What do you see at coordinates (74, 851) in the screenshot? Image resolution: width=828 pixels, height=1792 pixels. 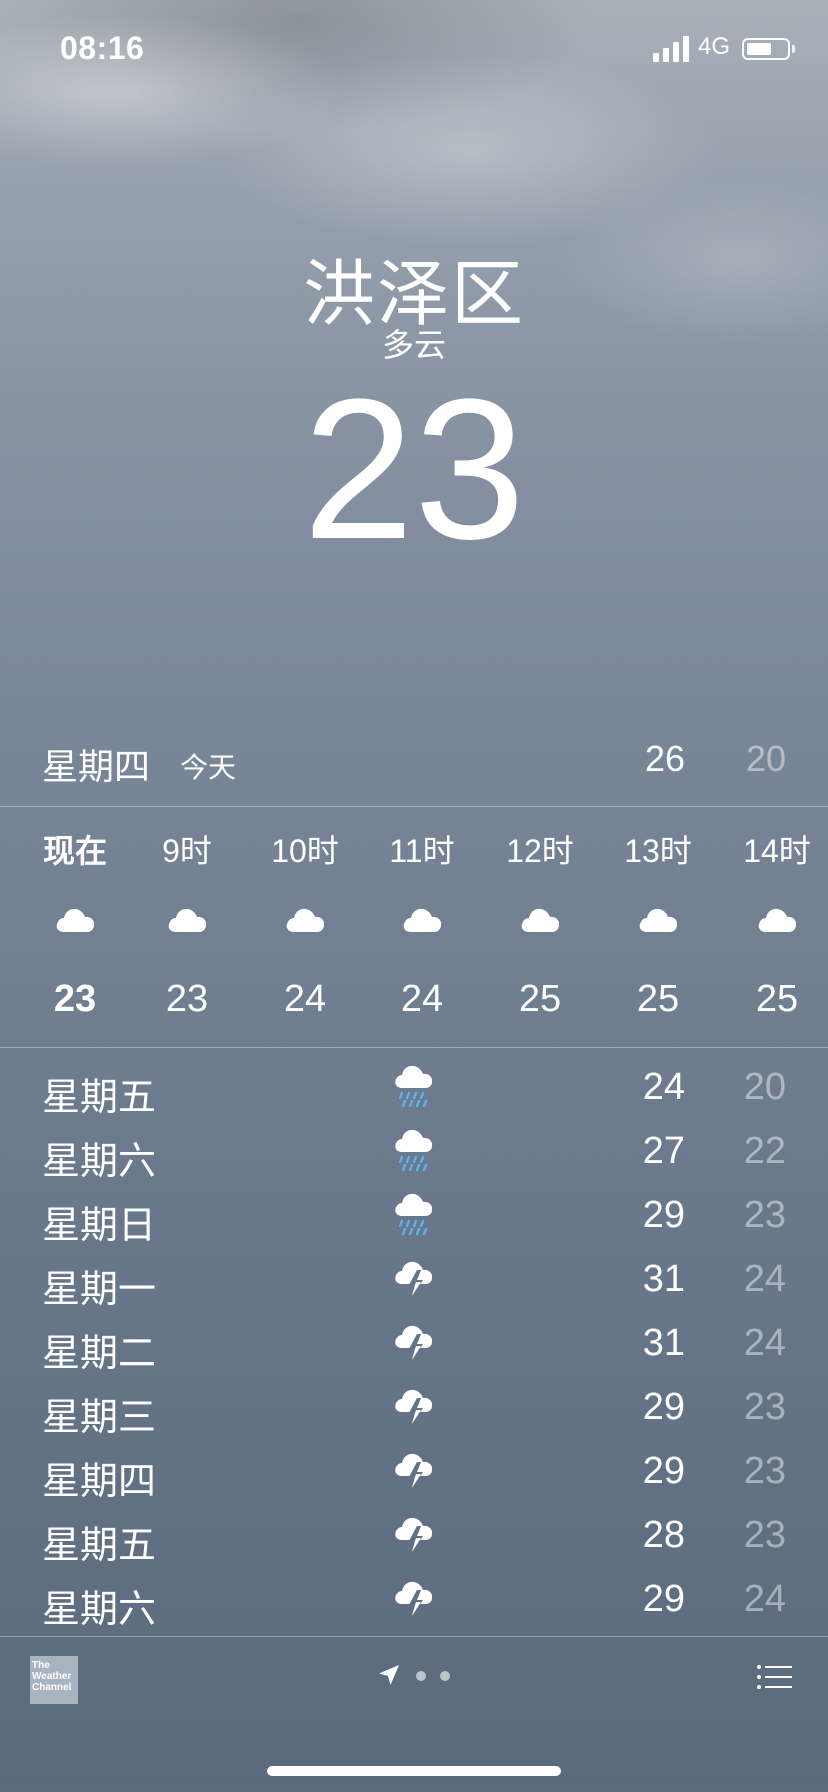 I see `hour-label: 现在` at bounding box center [74, 851].